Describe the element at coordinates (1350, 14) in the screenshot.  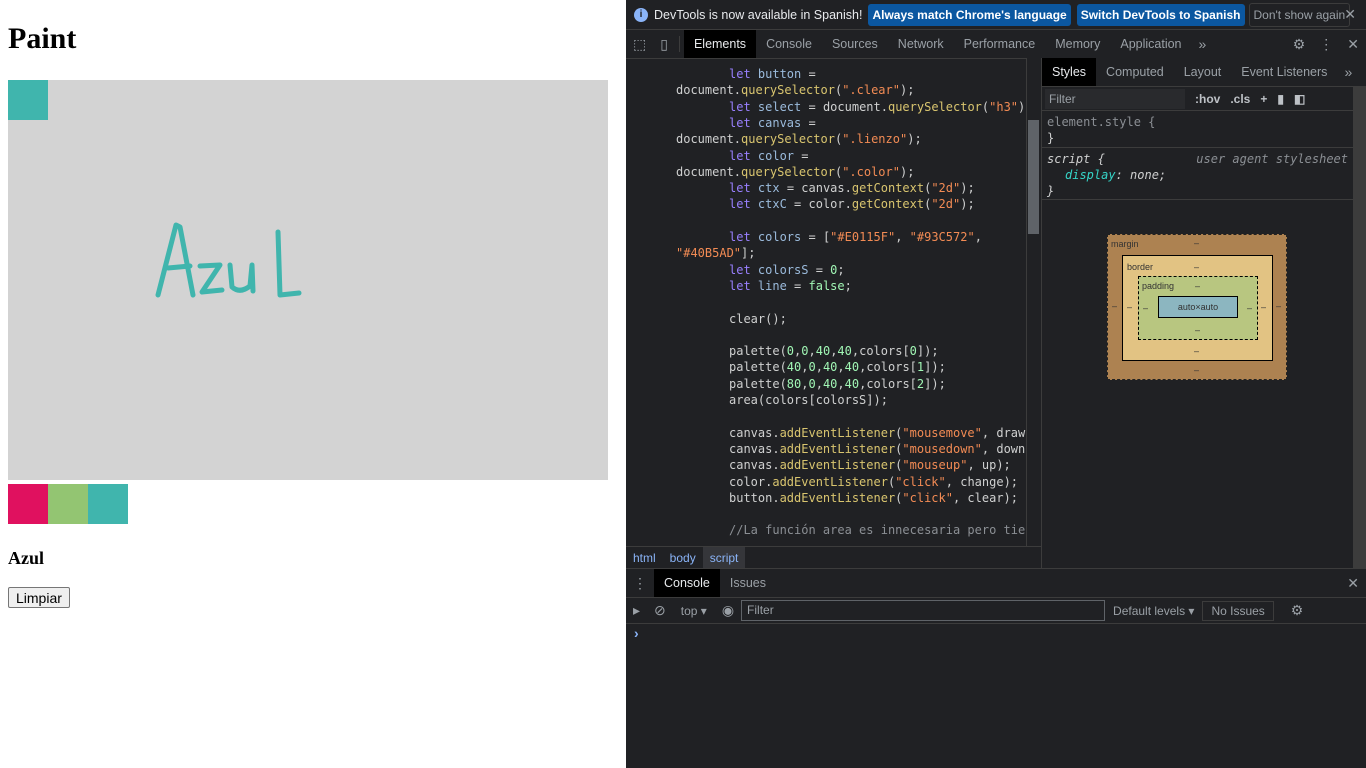
I see `close-icon: ✕` at that location.